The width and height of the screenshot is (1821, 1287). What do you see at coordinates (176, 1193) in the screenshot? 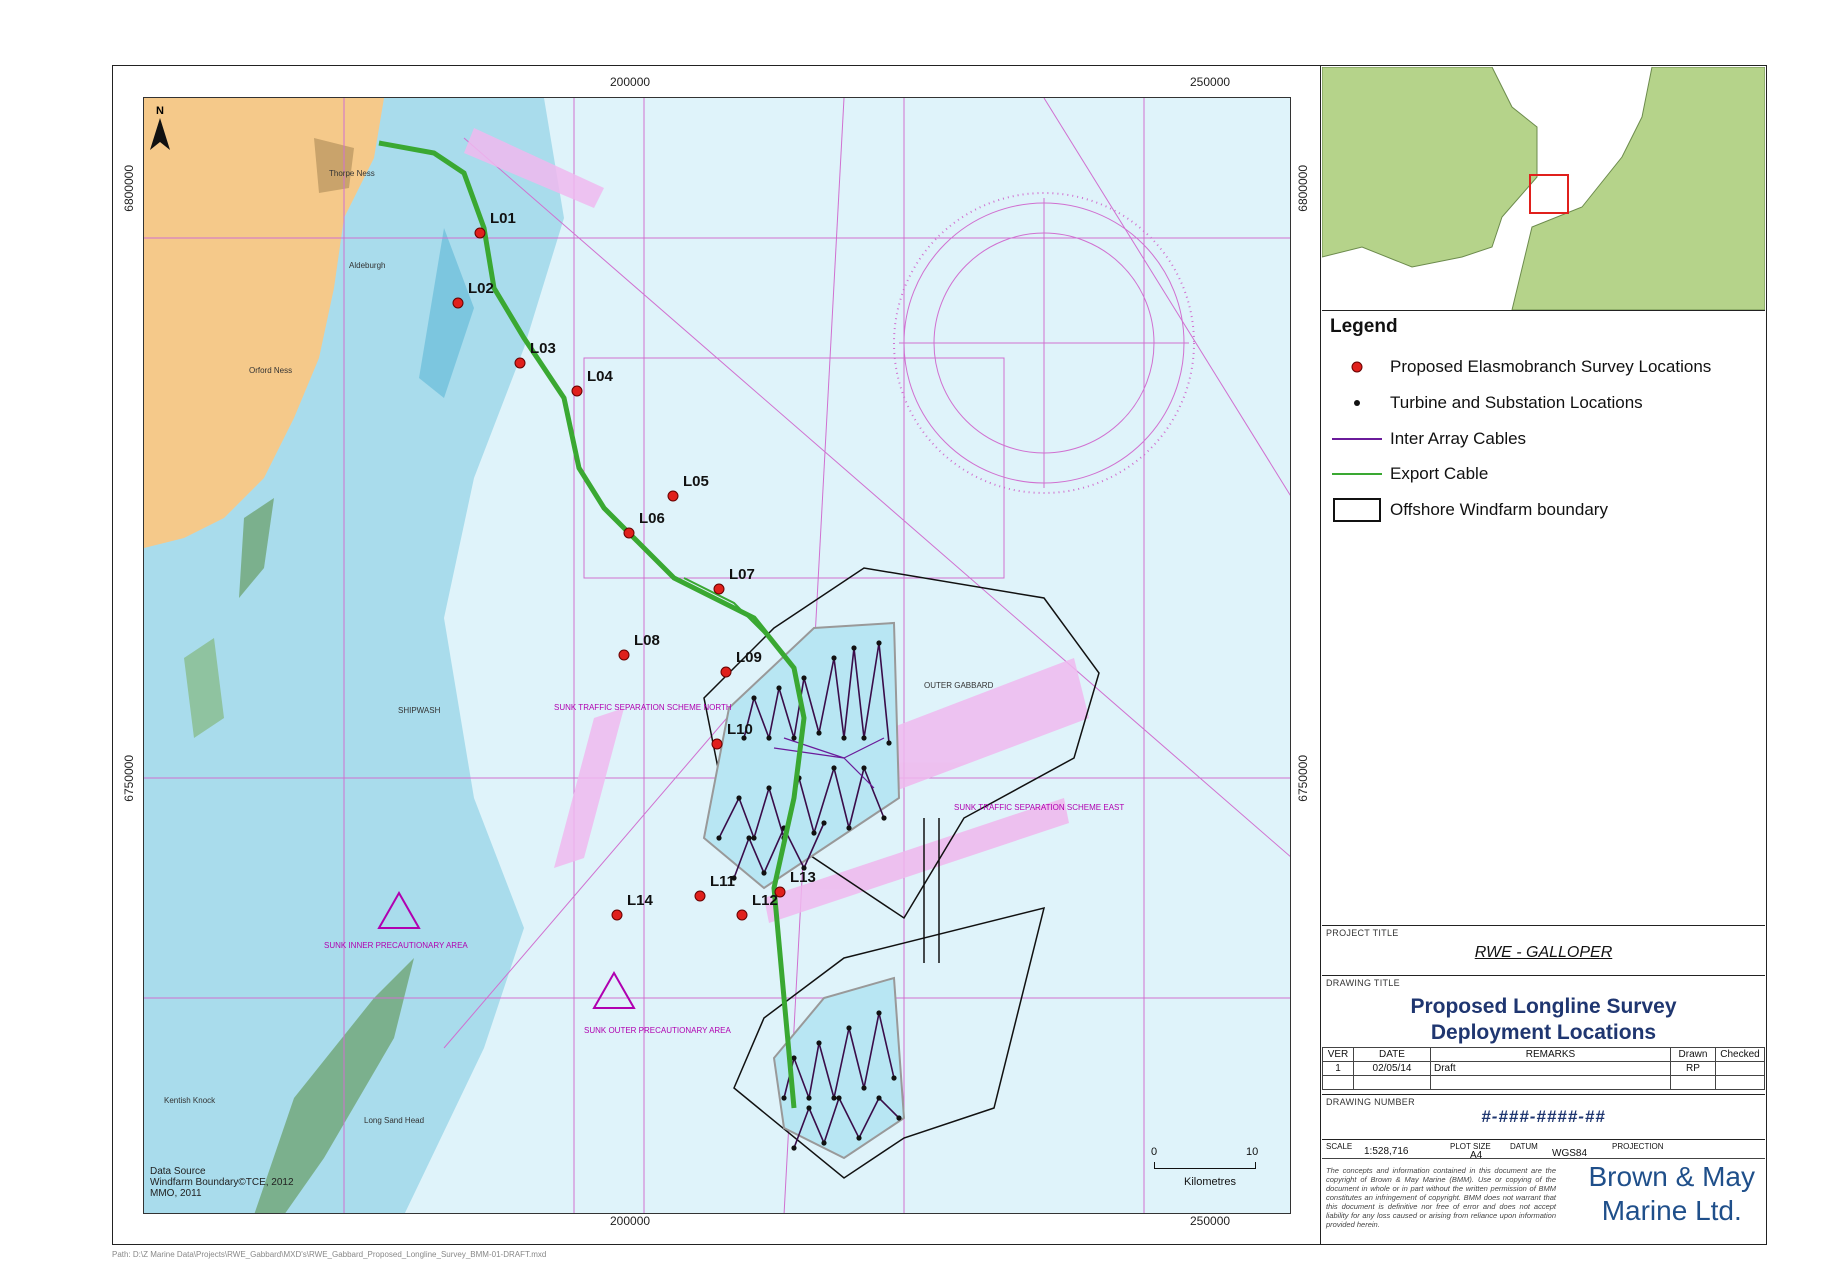
I see `data-source-line-3: MMO, 2011` at bounding box center [176, 1193].